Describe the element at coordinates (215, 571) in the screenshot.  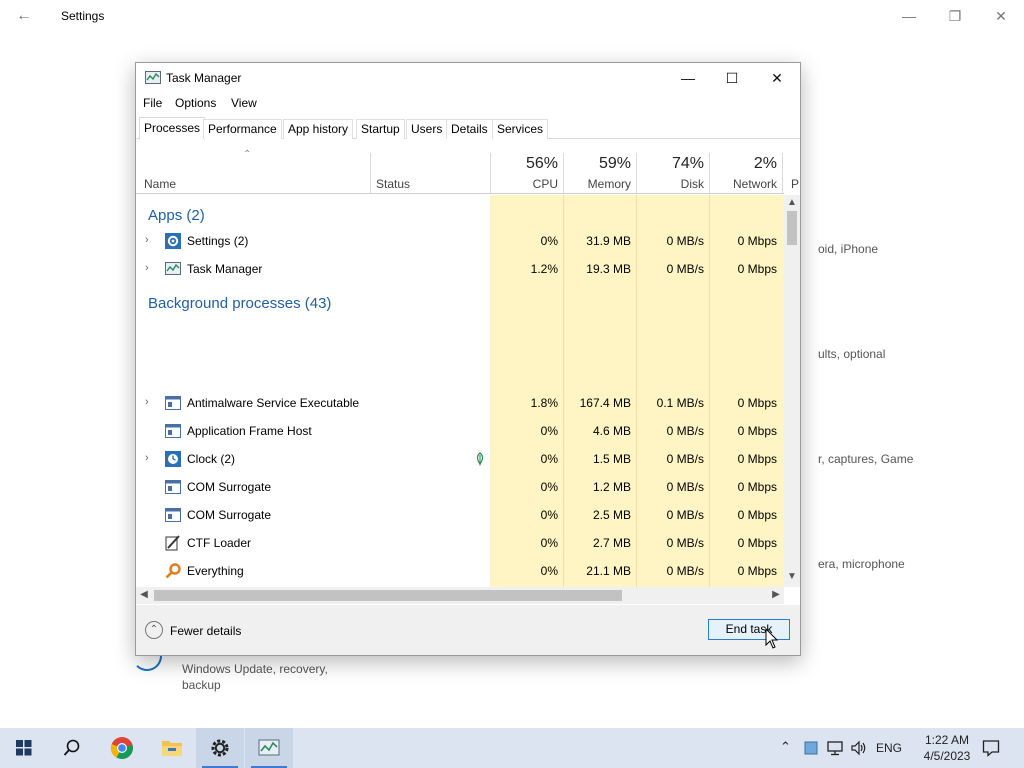
I see `process-name: Everything` at that location.